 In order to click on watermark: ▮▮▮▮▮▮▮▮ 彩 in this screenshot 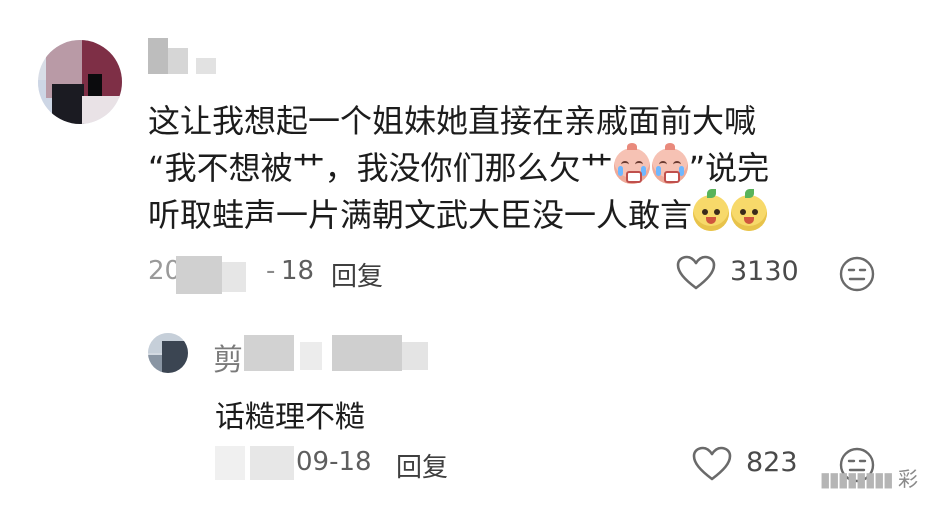, I will do `click(868, 479)`.